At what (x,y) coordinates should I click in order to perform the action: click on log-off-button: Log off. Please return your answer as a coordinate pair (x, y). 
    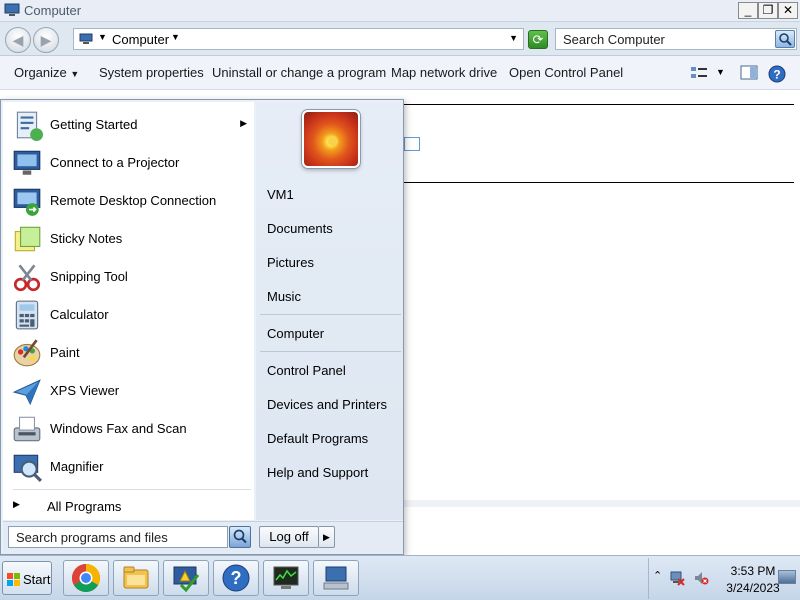
    Looking at the image, I should click on (289, 537).